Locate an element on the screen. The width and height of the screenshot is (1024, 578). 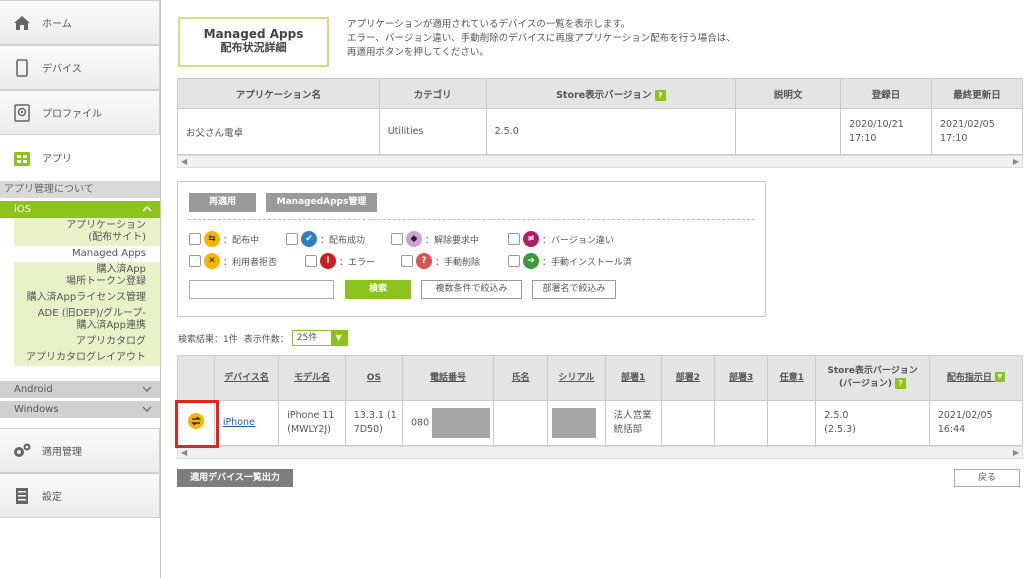
managed-apps-mgmt-button: ManagedApps管理 is located at coordinates (321, 202).